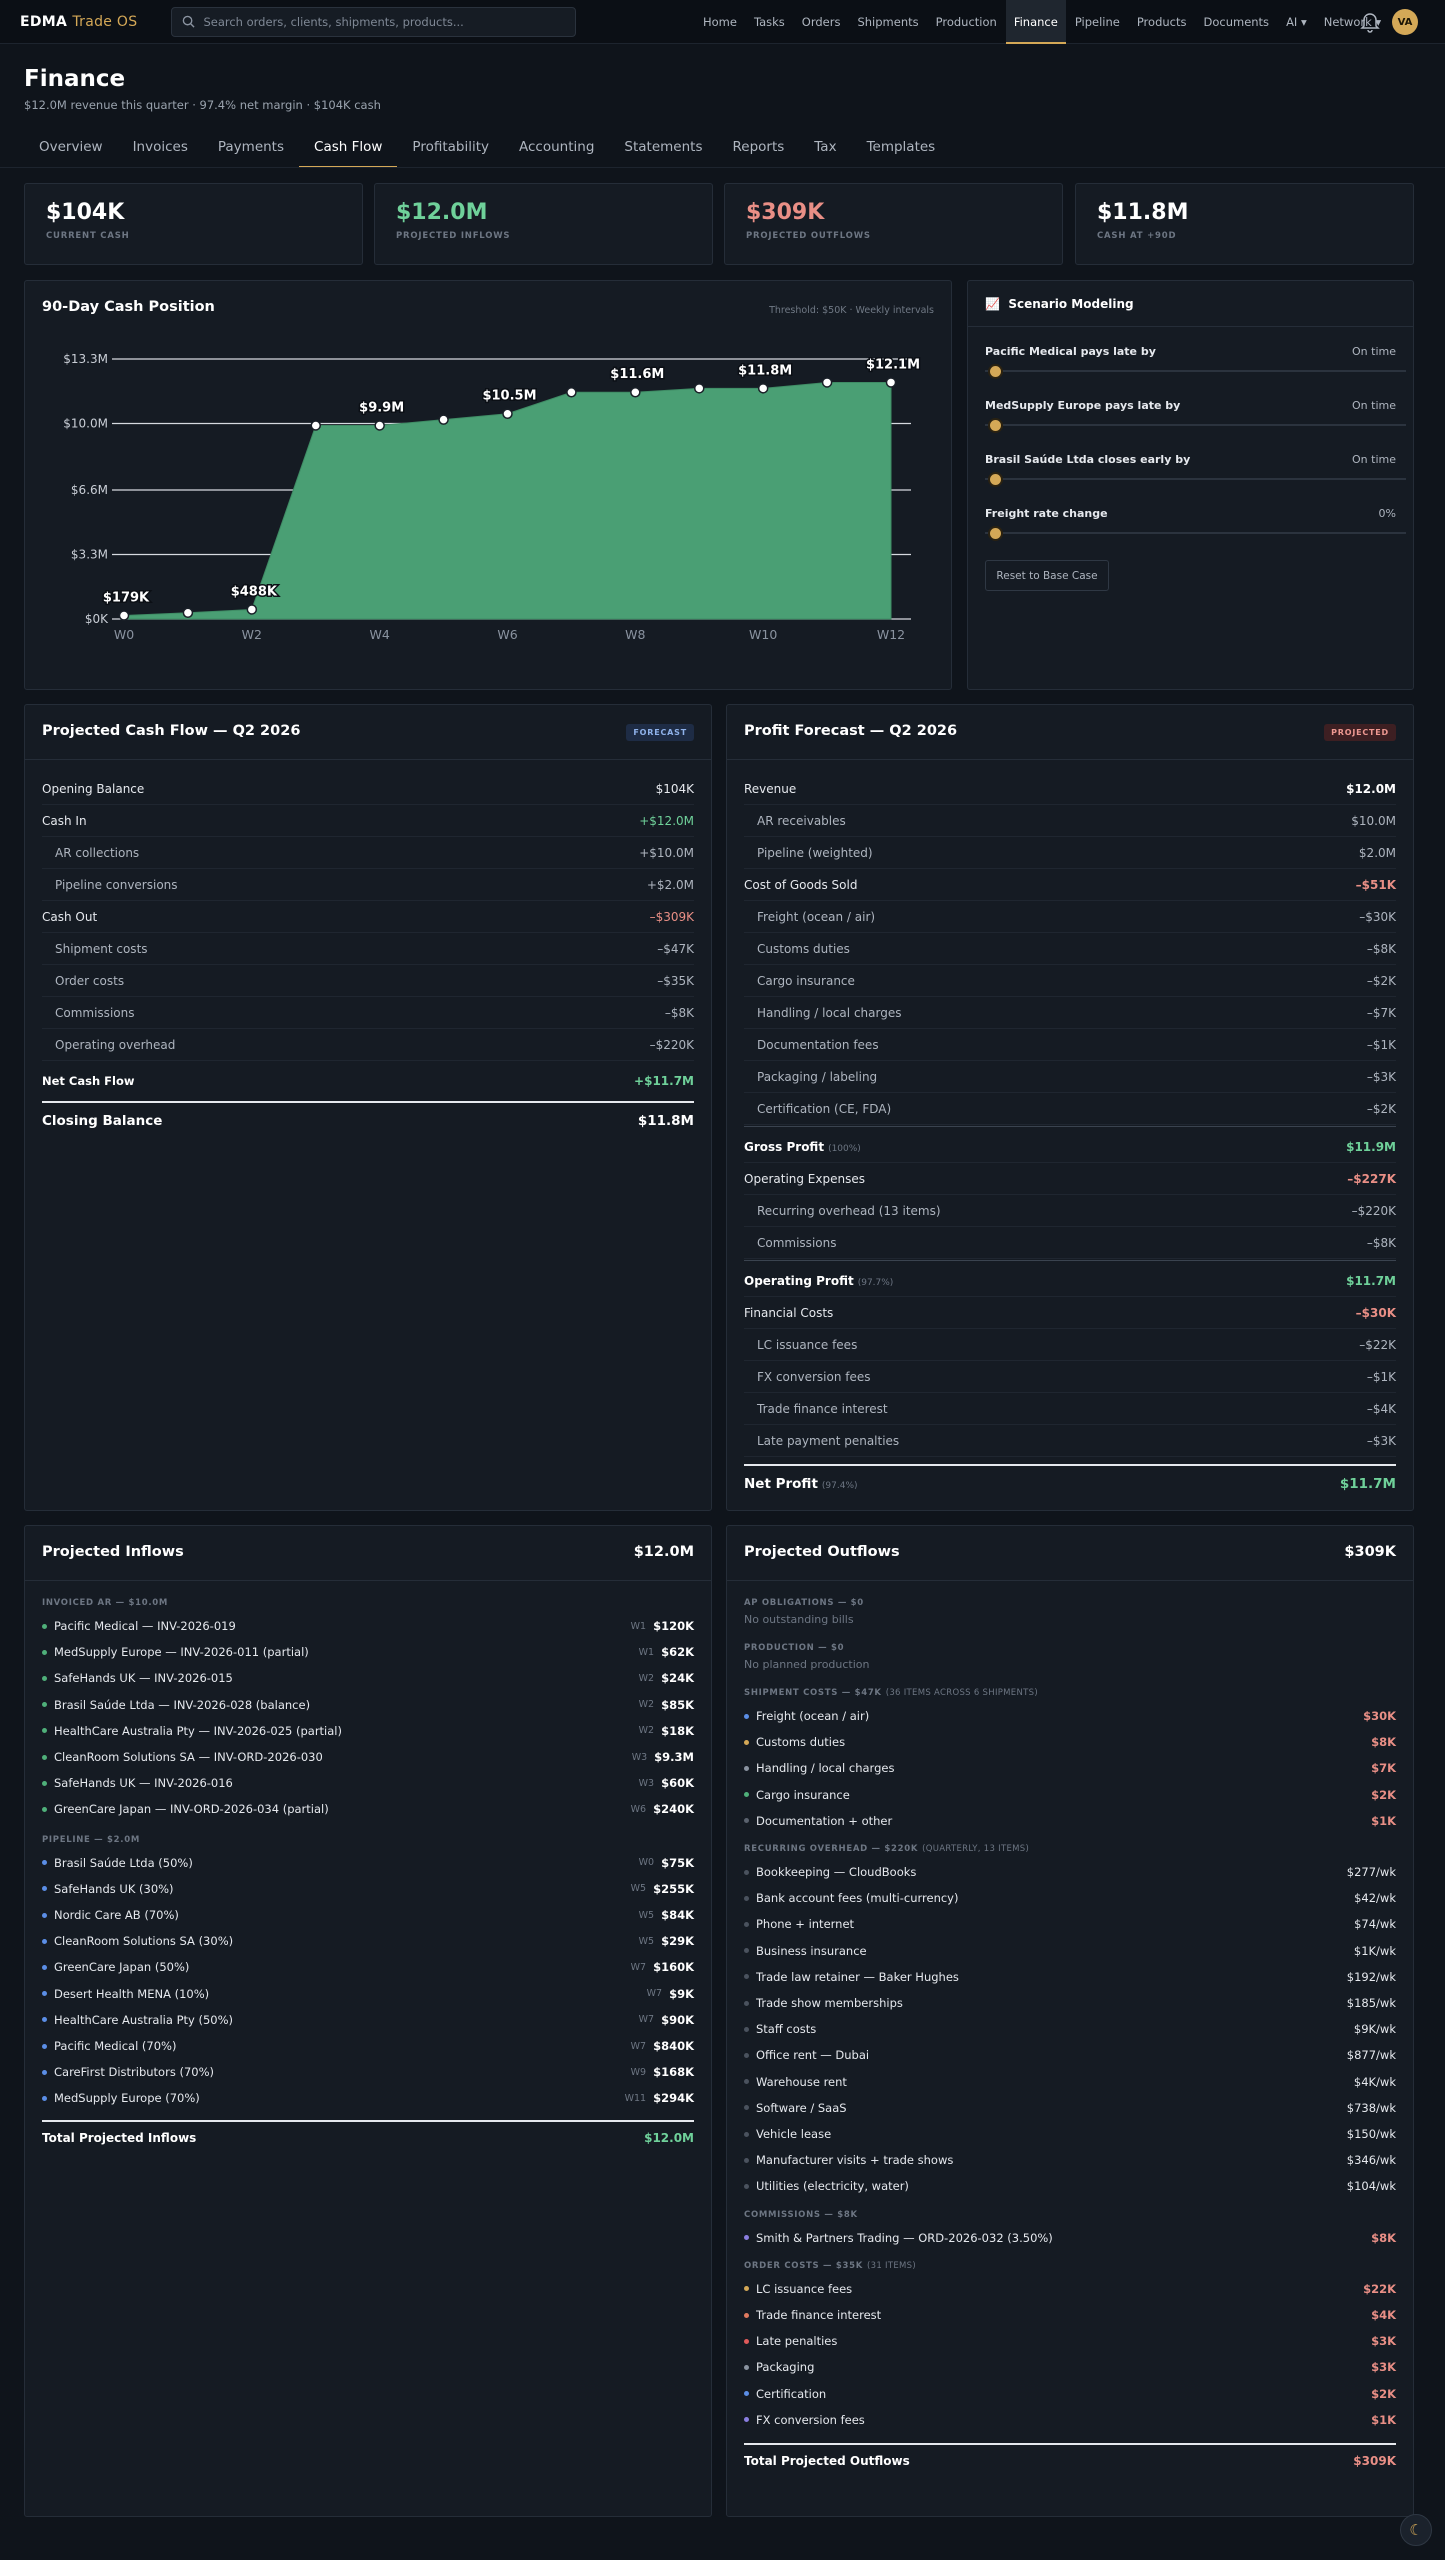 The height and width of the screenshot is (2560, 1445). Describe the element at coordinates (450, 147) in the screenshot. I see `tab-profitability: Profitability` at that location.